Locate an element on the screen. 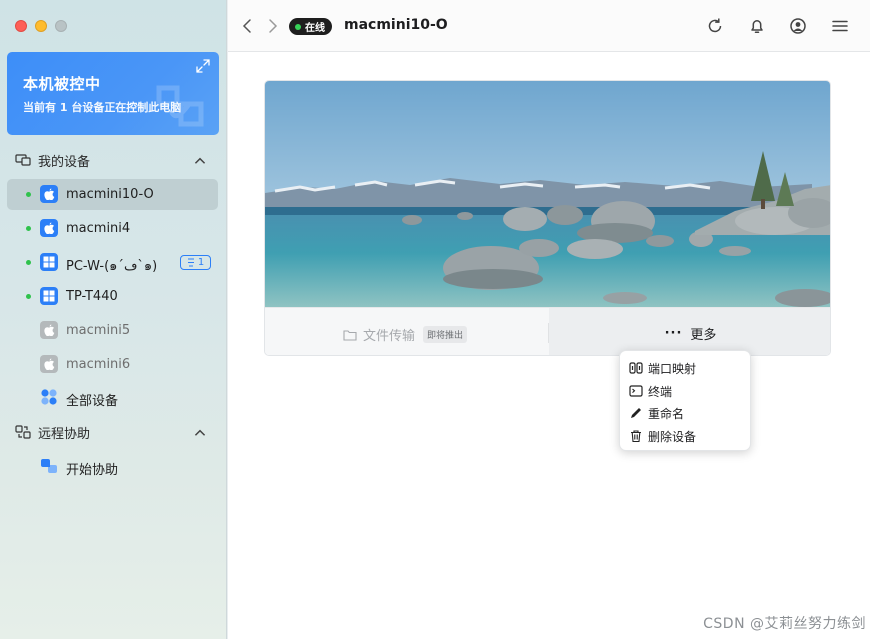 The height and width of the screenshot is (639, 870). file-transfer-label: 文件传输 is located at coordinates (389, 336).